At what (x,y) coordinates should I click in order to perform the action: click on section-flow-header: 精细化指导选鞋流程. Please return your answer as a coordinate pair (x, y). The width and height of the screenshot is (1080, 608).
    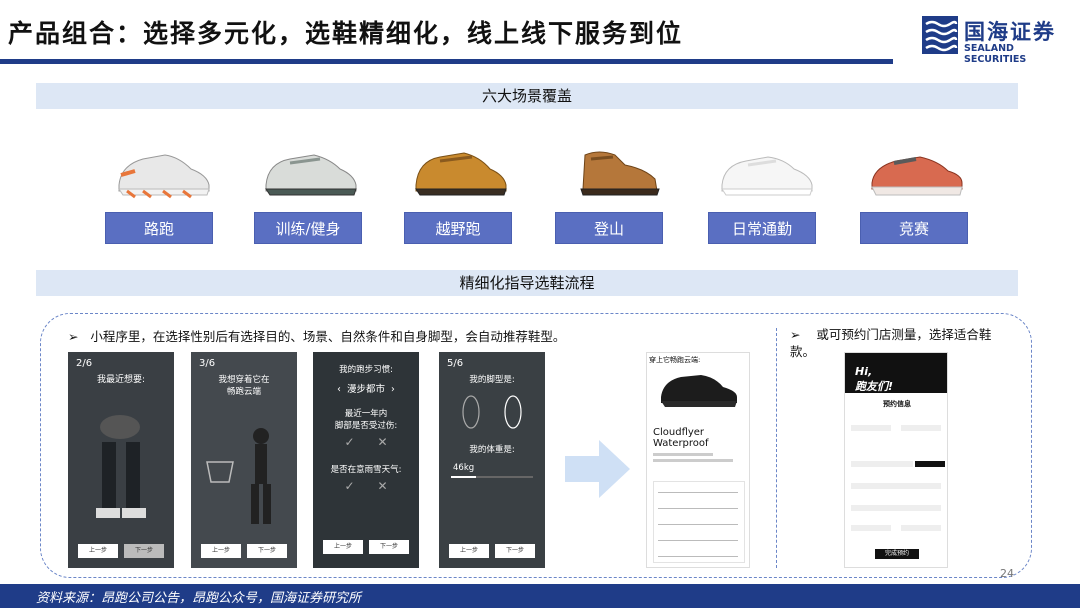
    Looking at the image, I should click on (527, 283).